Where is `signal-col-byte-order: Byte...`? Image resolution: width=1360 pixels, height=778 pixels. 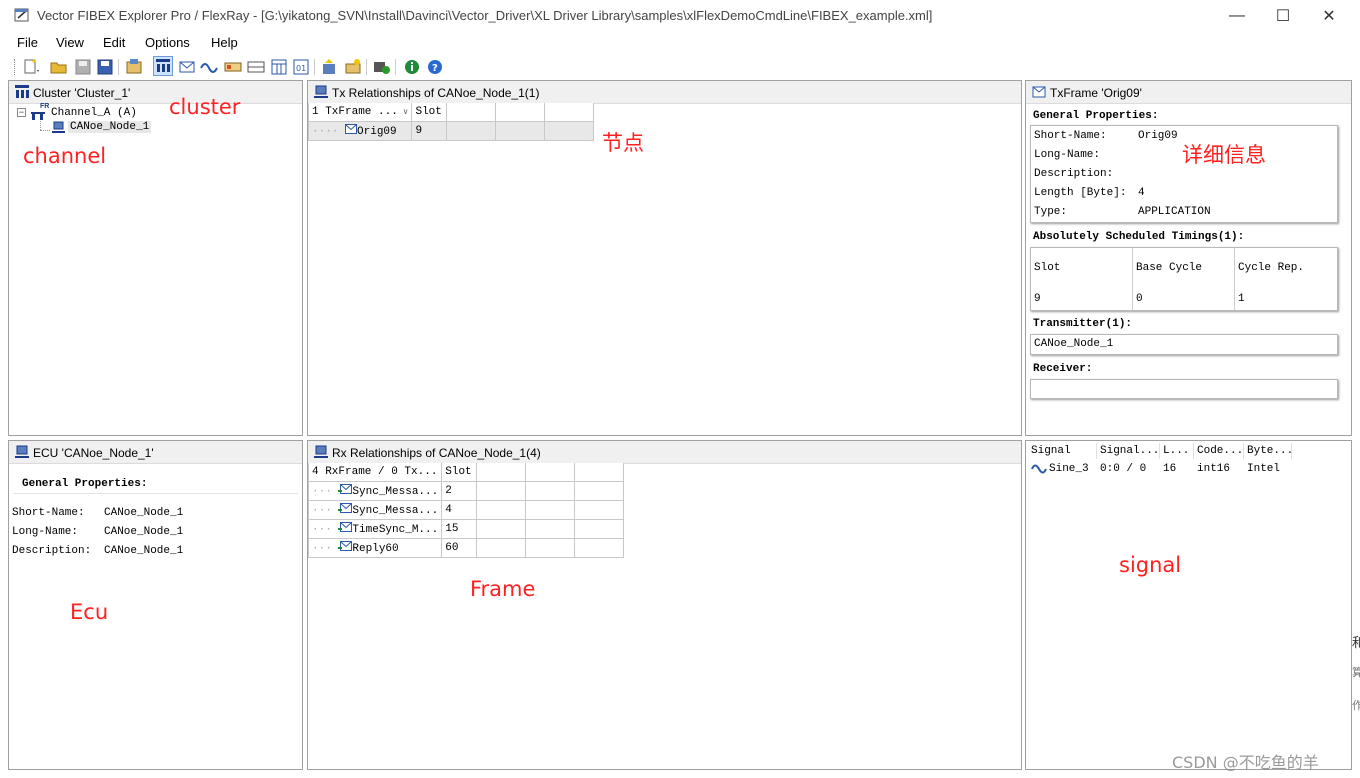 signal-col-byte-order: Byte... is located at coordinates (1270, 451).